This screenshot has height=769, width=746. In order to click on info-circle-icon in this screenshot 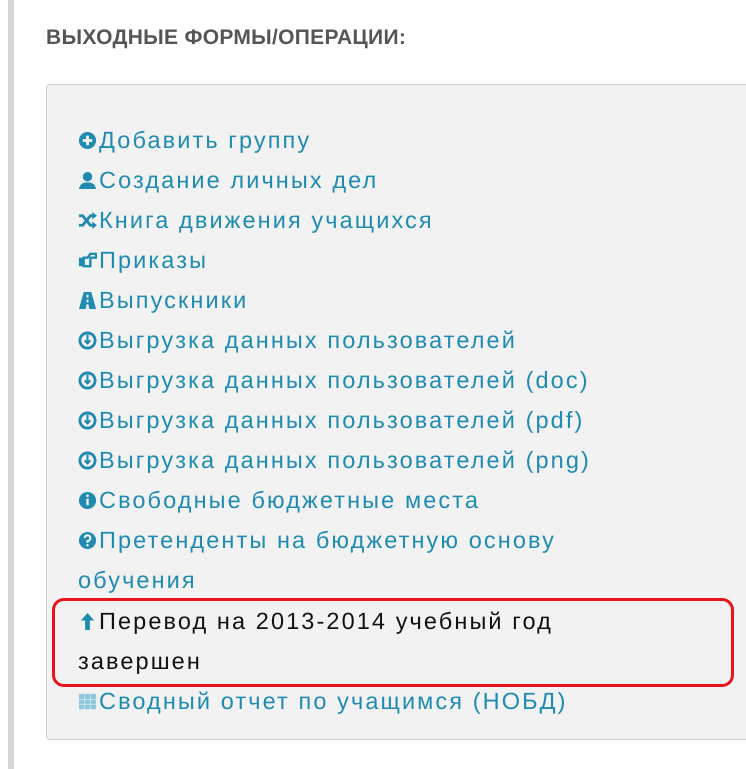, I will do `click(87, 500)`.